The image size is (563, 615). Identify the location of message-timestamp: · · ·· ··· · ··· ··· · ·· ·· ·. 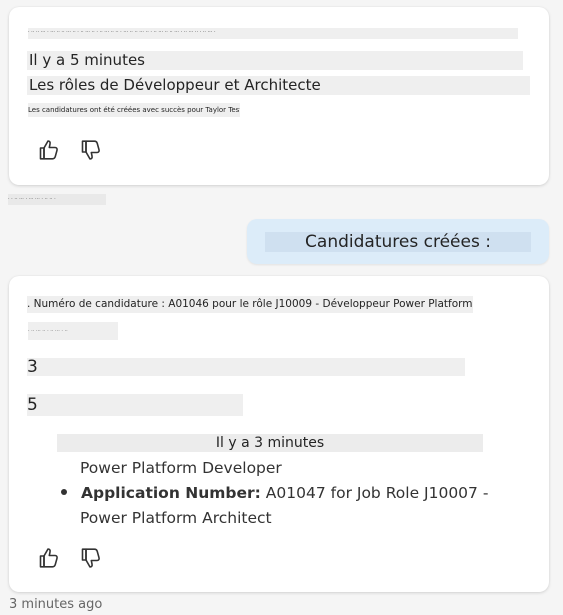
(57, 199).